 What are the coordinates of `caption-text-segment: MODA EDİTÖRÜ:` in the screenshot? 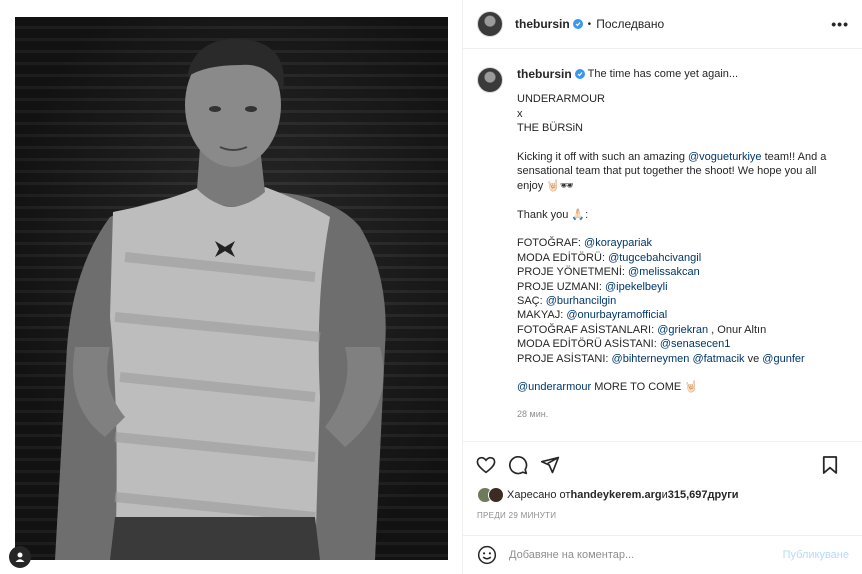 It's located at (563, 257).